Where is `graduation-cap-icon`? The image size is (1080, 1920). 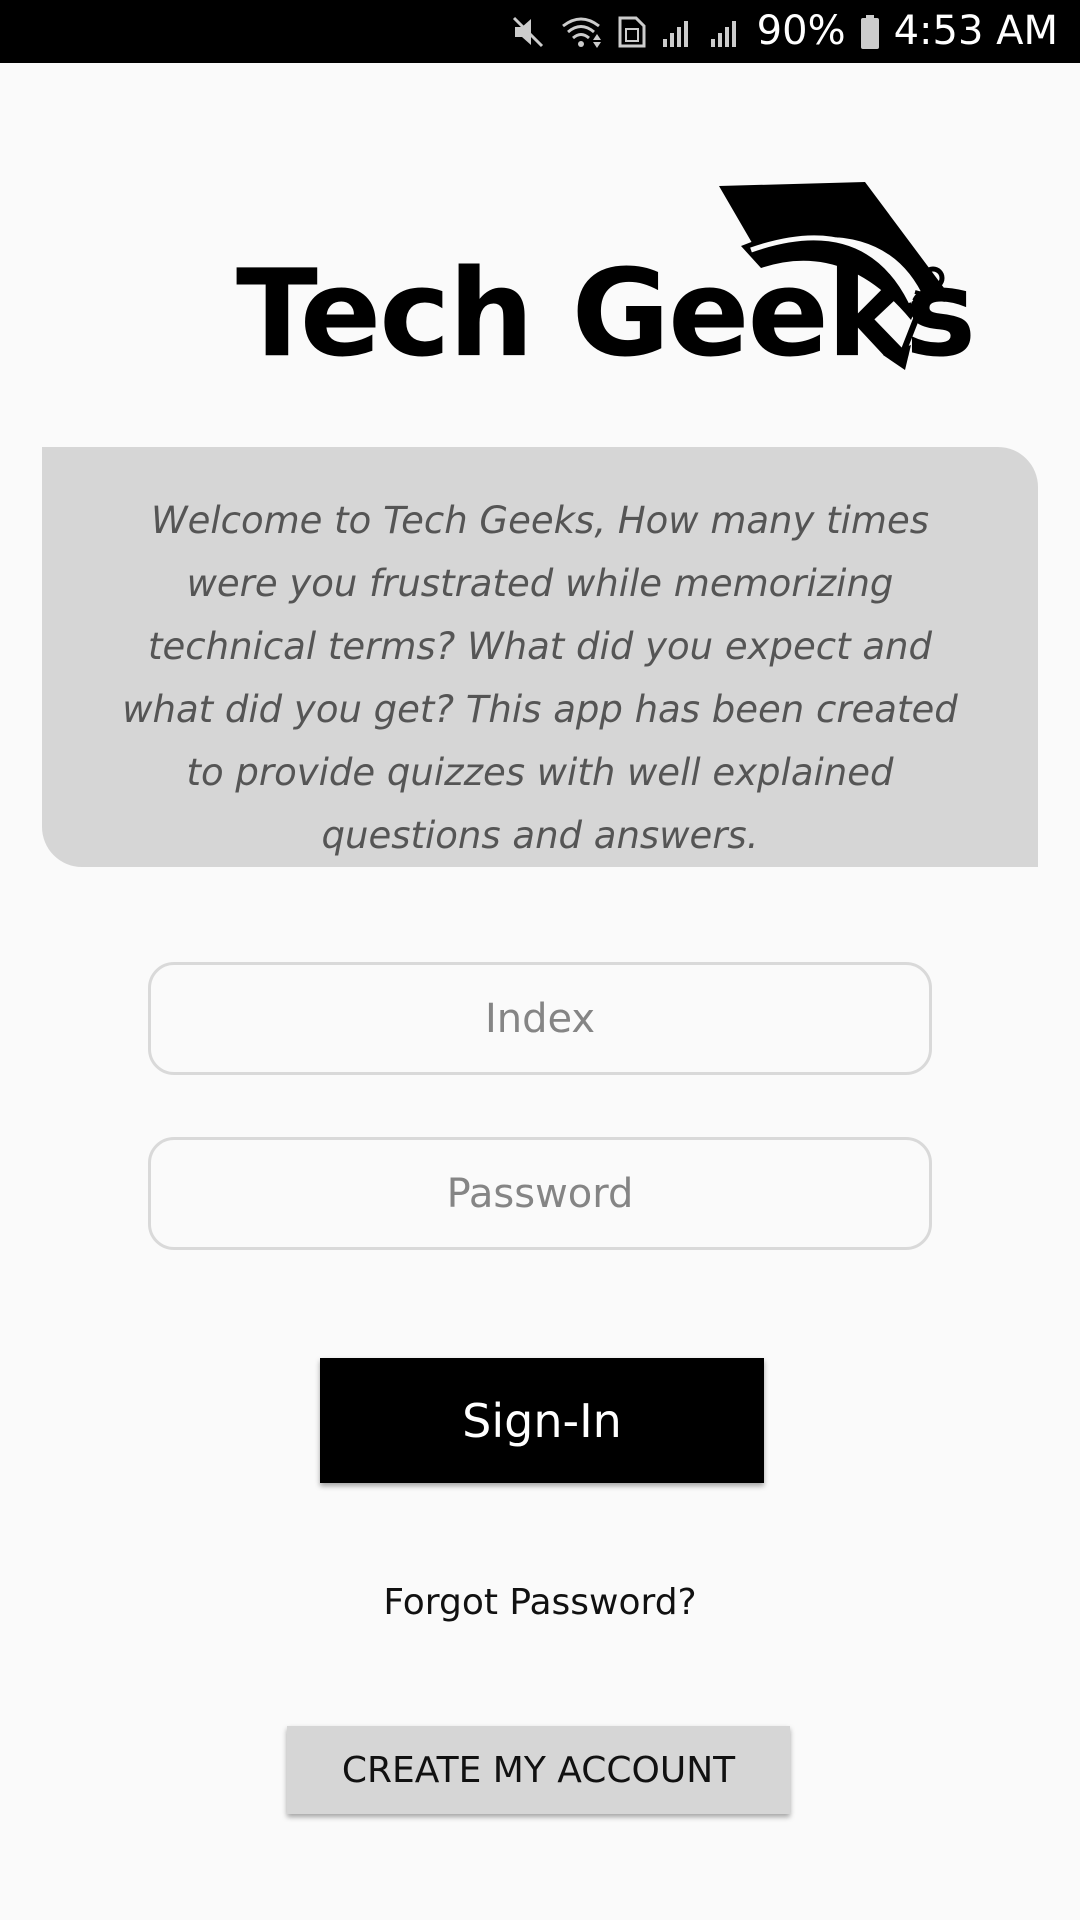
graduation-cap-icon is located at coordinates (833, 276).